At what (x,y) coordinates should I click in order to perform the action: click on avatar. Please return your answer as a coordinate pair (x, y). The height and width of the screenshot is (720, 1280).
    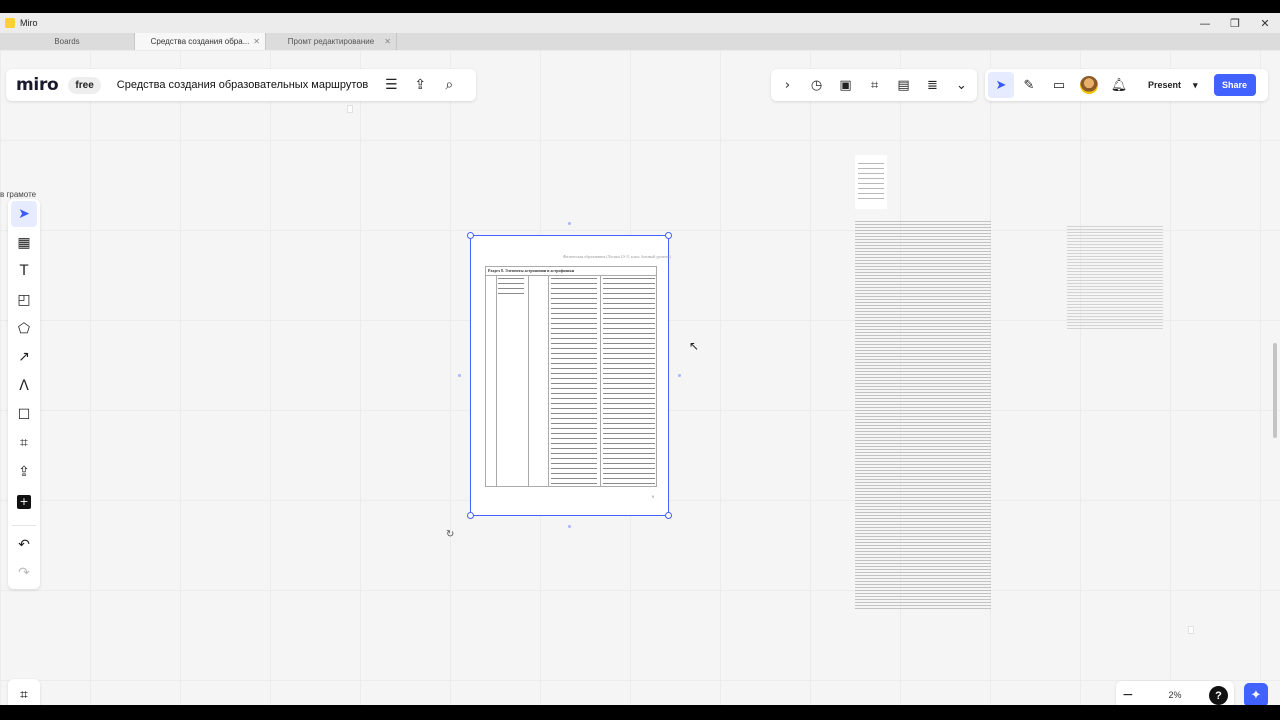
    Looking at the image, I should click on (1089, 85).